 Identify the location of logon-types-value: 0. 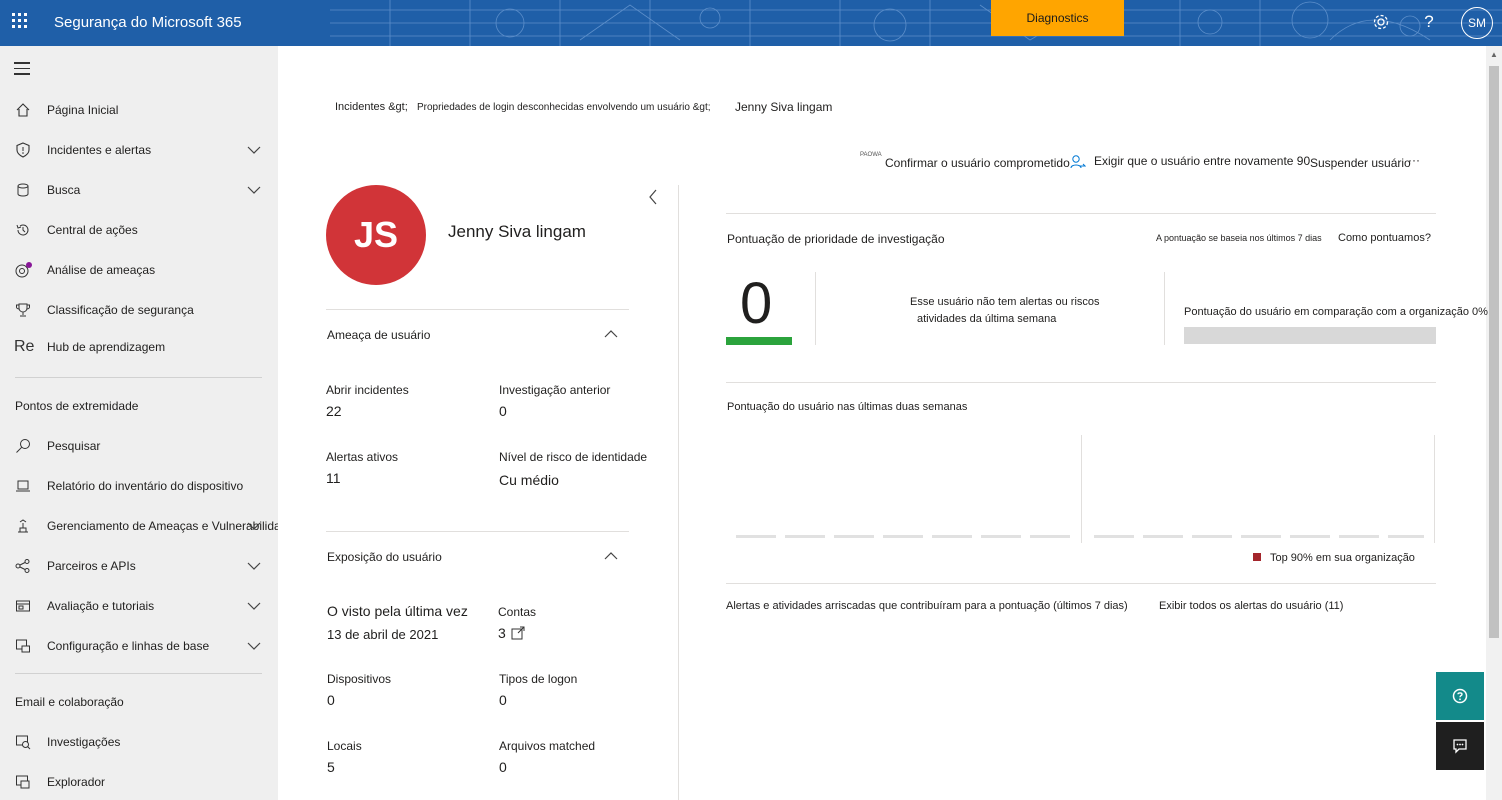
(503, 700).